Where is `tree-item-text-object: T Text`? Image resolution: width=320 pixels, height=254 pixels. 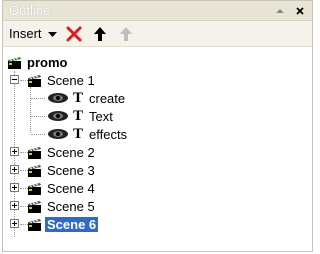 tree-item-text-object: T Text is located at coordinates (157, 116).